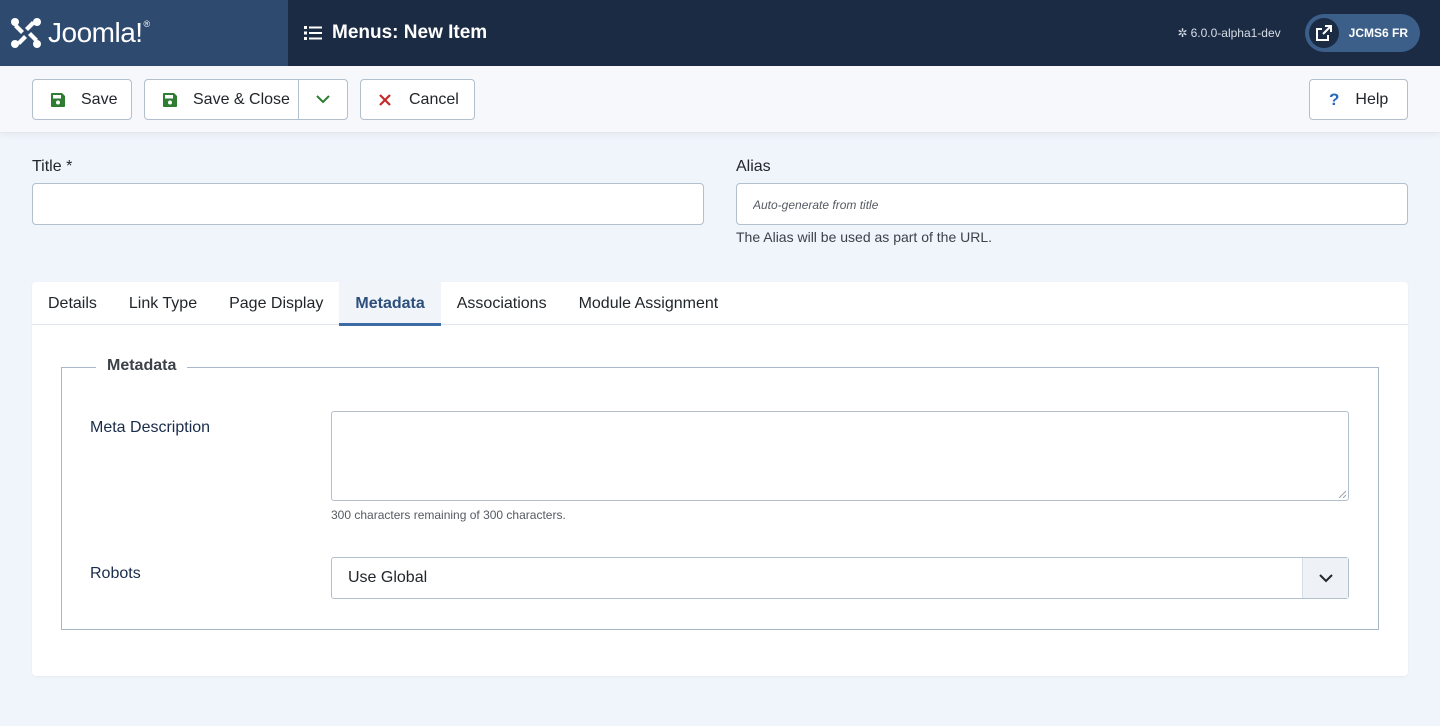 The height and width of the screenshot is (726, 1440). I want to click on alias-label: Alias, so click(753, 166).